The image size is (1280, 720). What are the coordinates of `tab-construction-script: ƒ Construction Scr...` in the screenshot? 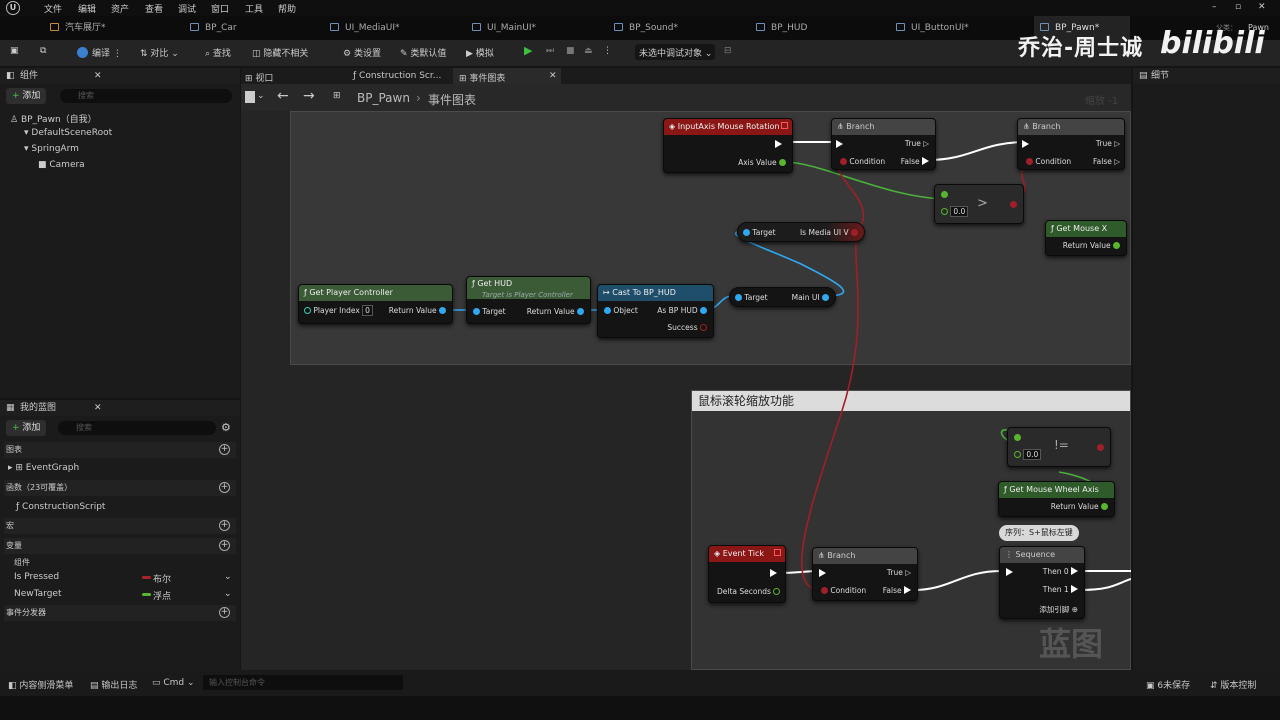 It's located at (397, 76).